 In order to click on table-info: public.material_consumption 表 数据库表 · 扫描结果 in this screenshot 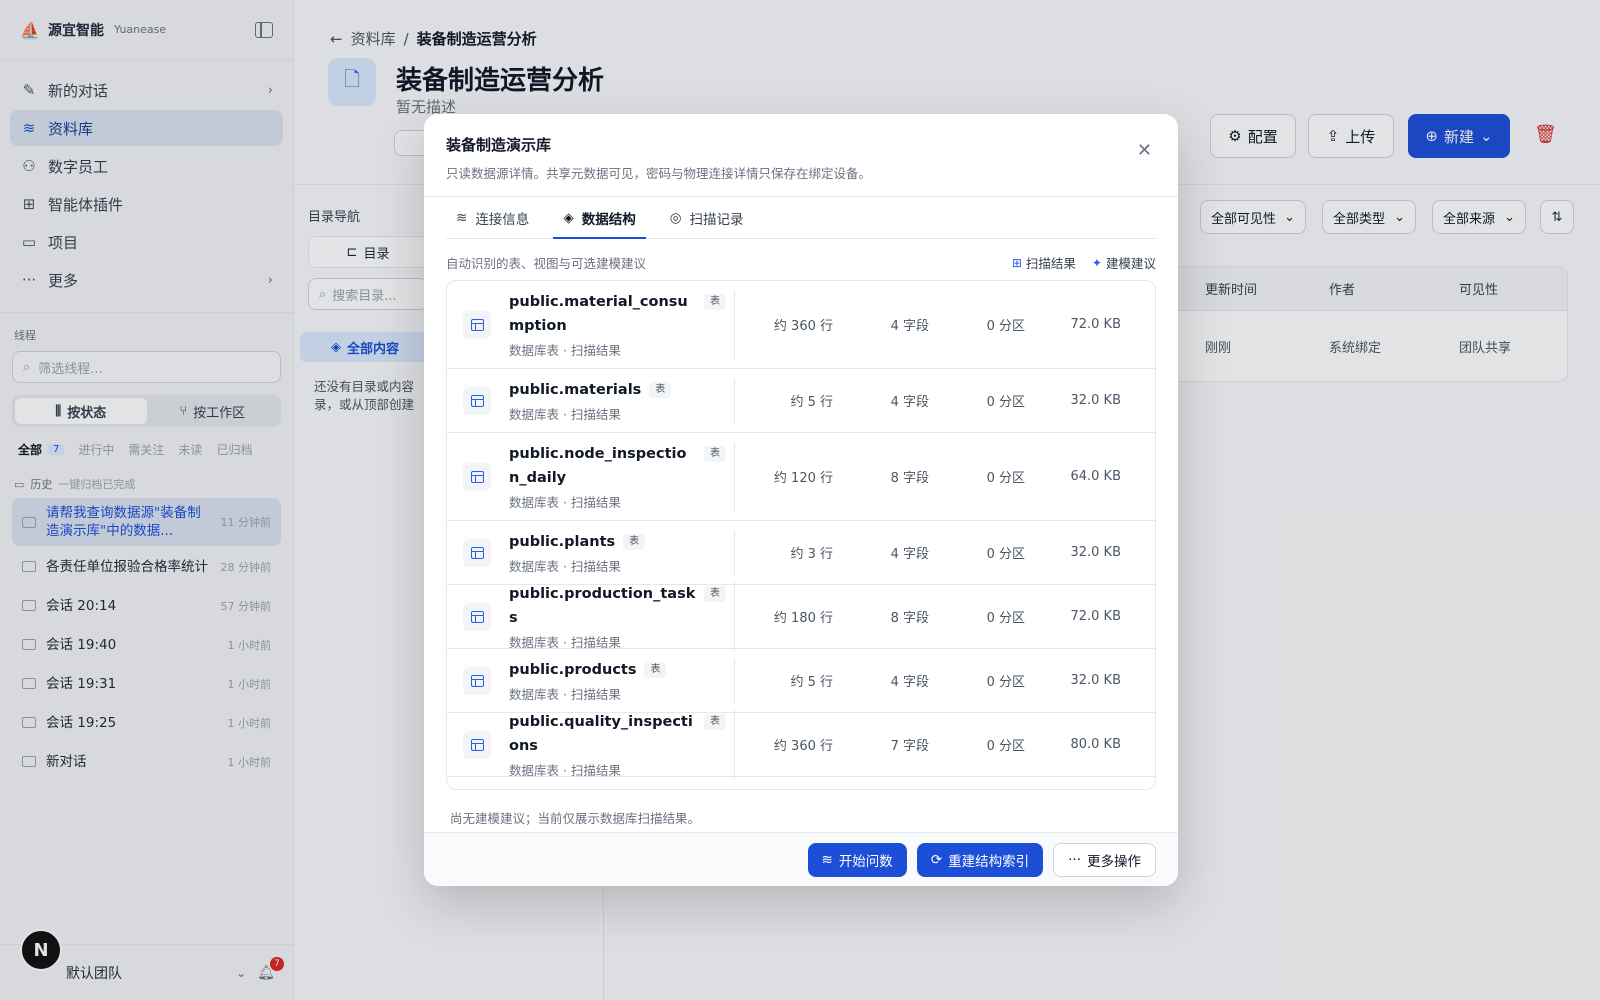, I will do `click(622, 324)`.